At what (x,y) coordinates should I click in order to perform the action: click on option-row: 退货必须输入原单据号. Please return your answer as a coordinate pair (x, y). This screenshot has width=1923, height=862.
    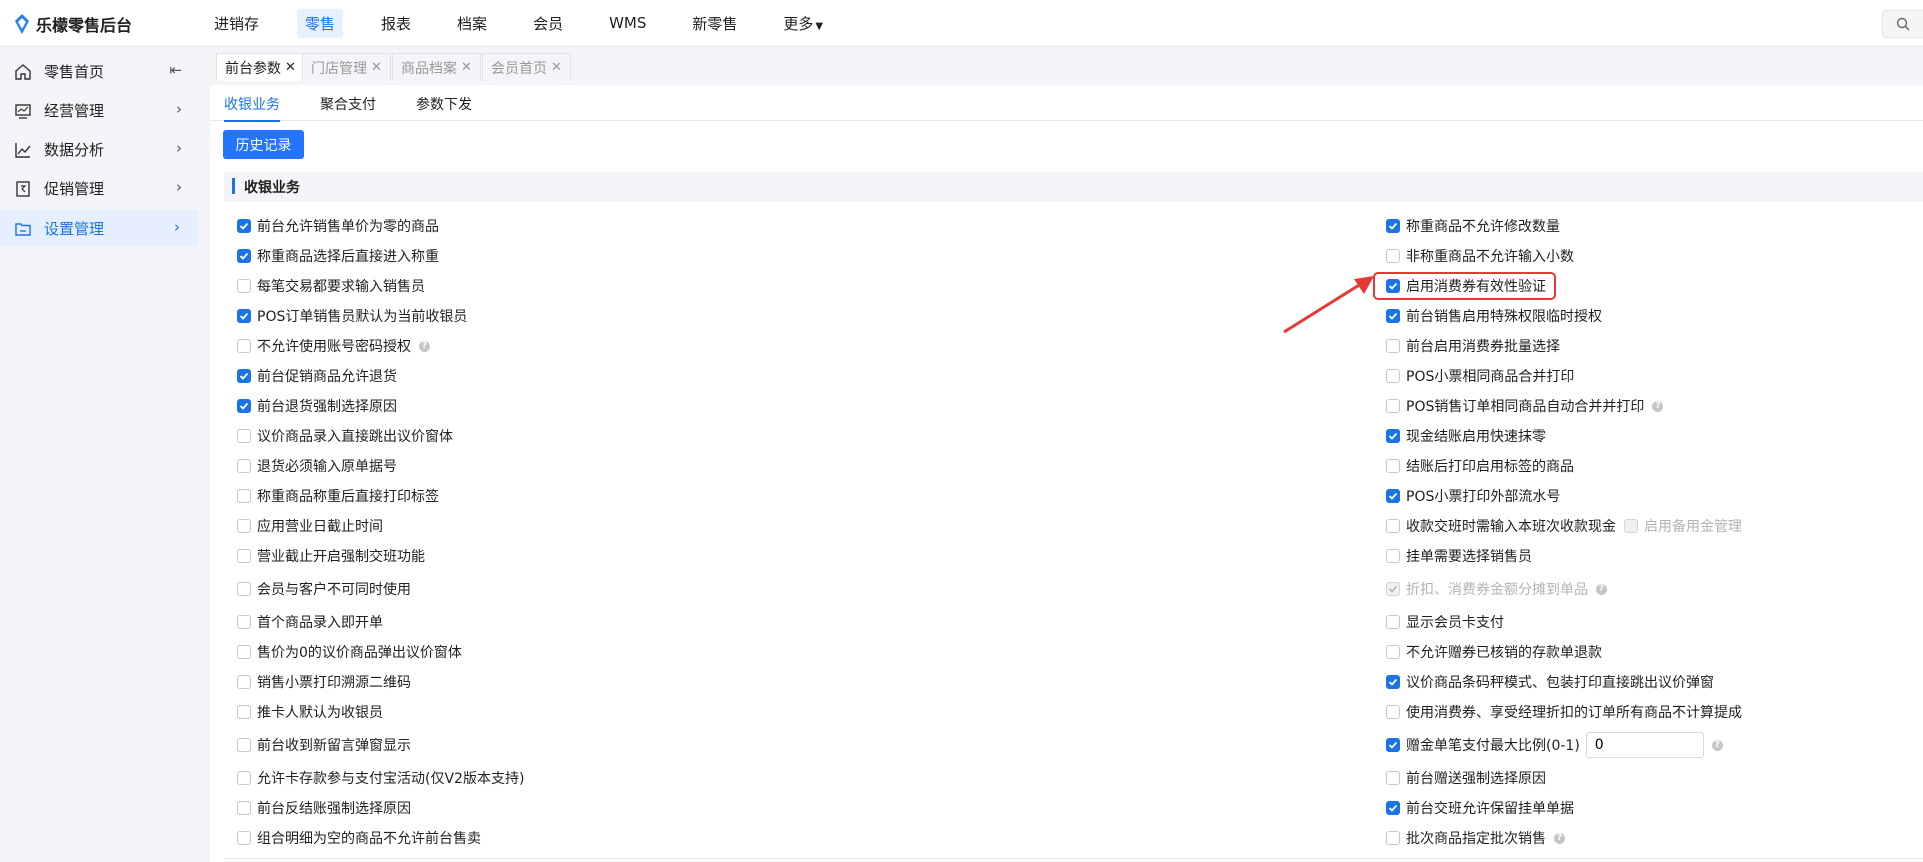
    Looking at the image, I should click on (317, 466).